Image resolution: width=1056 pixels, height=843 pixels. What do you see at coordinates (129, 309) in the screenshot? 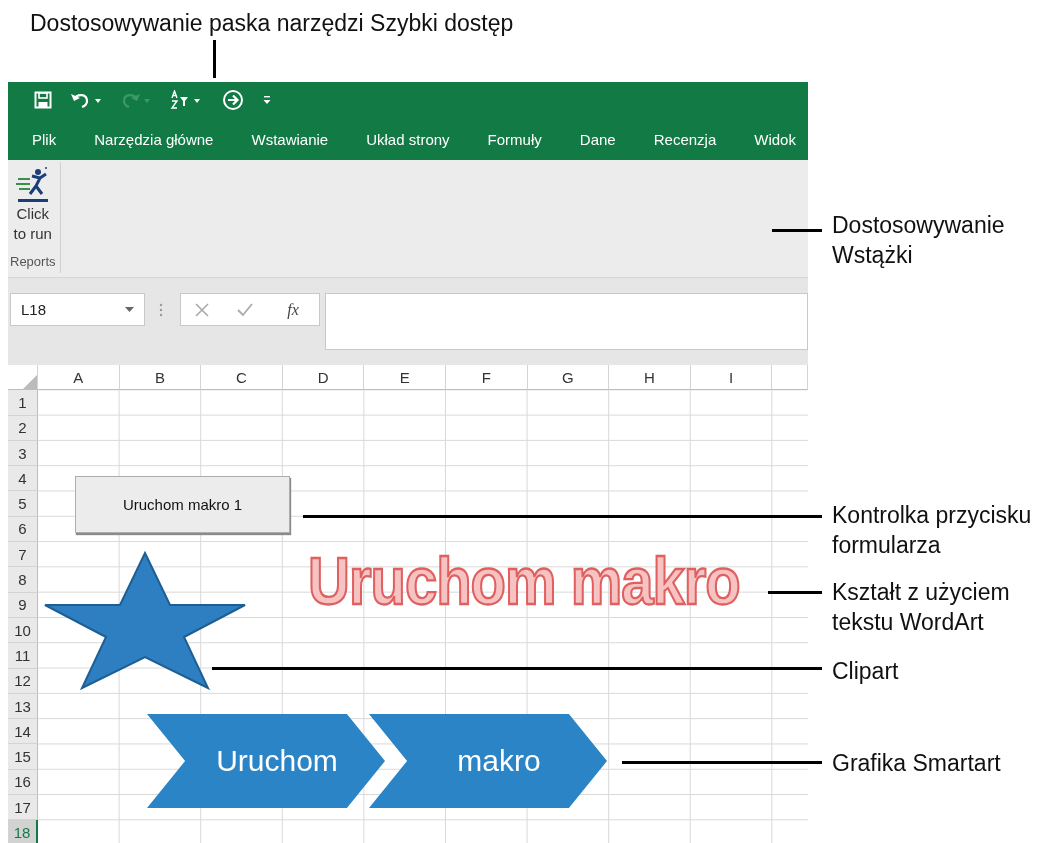
I see `dropdown-caret-icon` at bounding box center [129, 309].